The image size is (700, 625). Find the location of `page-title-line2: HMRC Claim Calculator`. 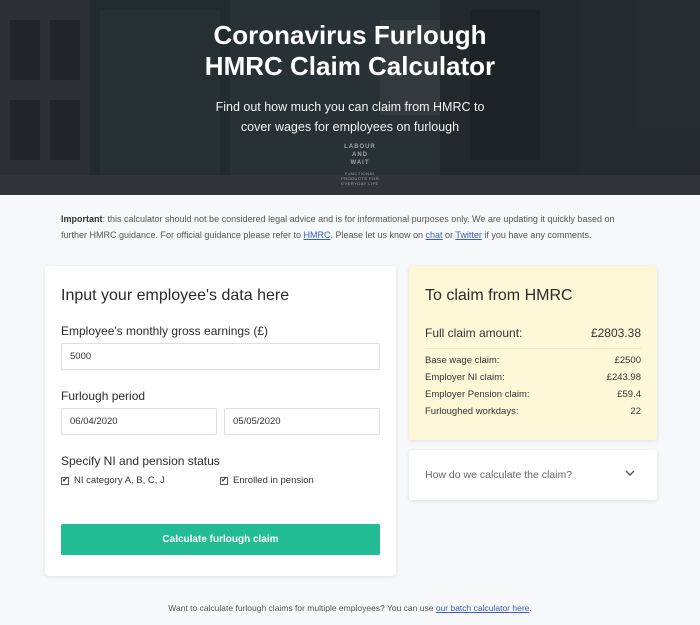

page-title-line2: HMRC Claim Calculator is located at coordinates (350, 66).